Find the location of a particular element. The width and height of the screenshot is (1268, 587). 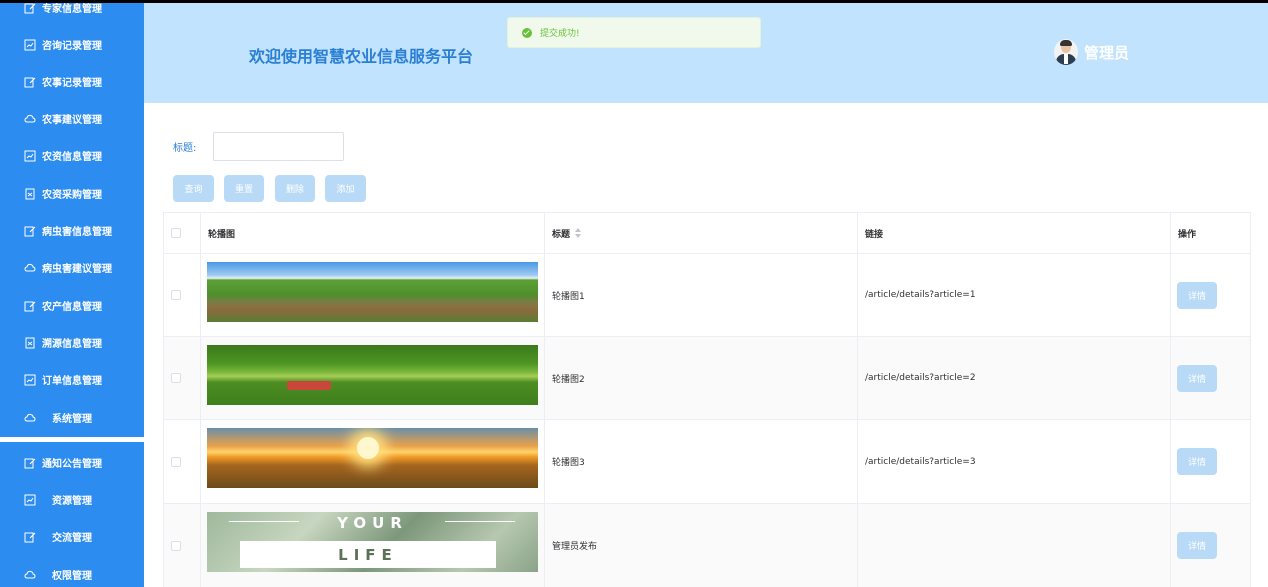

image-text-bottom: LIFE is located at coordinates (368, 554).